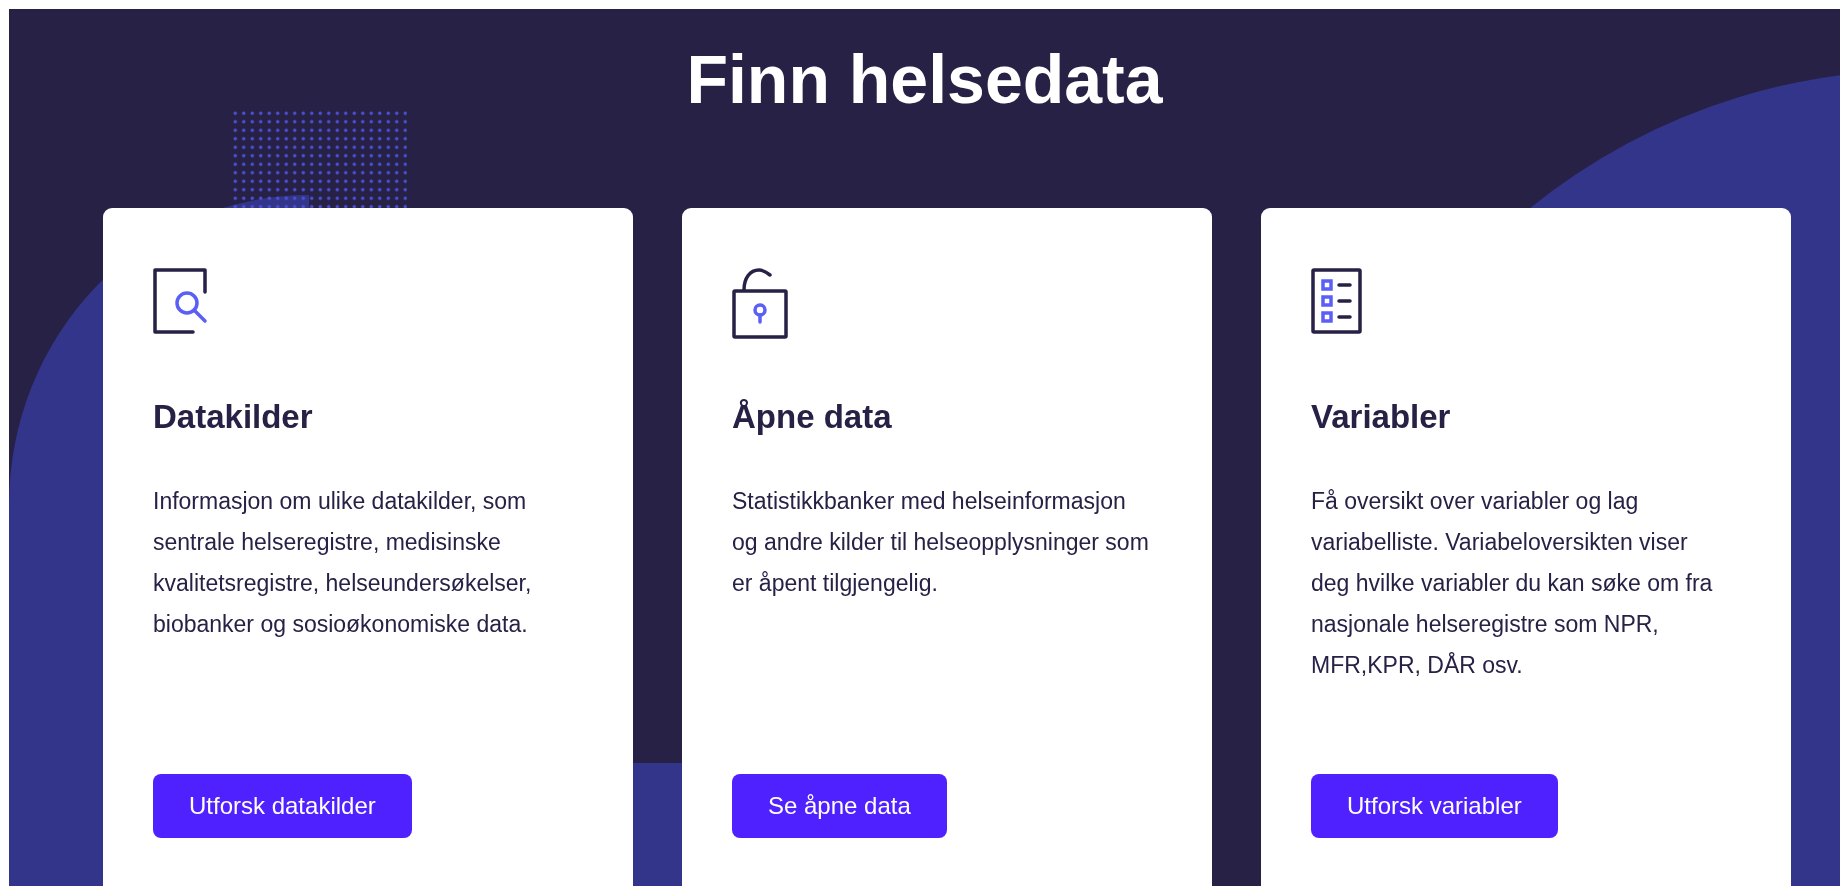 The height and width of the screenshot is (886, 1840). Describe the element at coordinates (760, 303) in the screenshot. I see `padlock-icon` at that location.